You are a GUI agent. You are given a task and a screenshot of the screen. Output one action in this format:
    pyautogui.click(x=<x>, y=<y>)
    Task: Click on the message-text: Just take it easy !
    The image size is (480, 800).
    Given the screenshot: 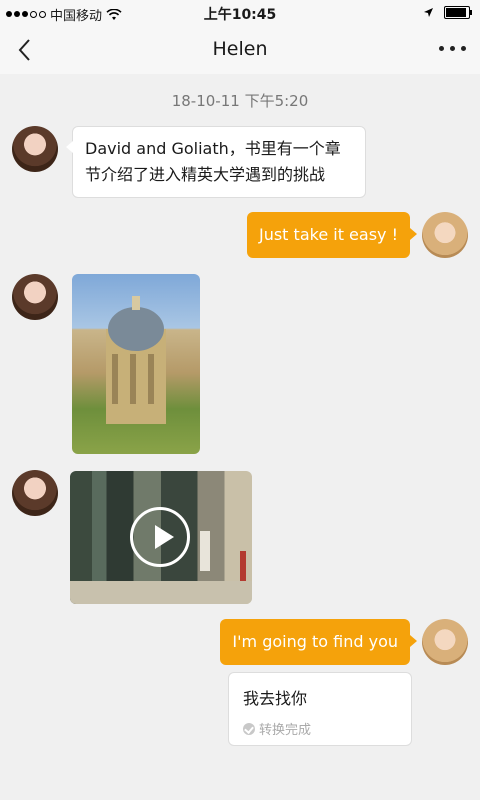 What is the action you would take?
    pyautogui.click(x=328, y=234)
    